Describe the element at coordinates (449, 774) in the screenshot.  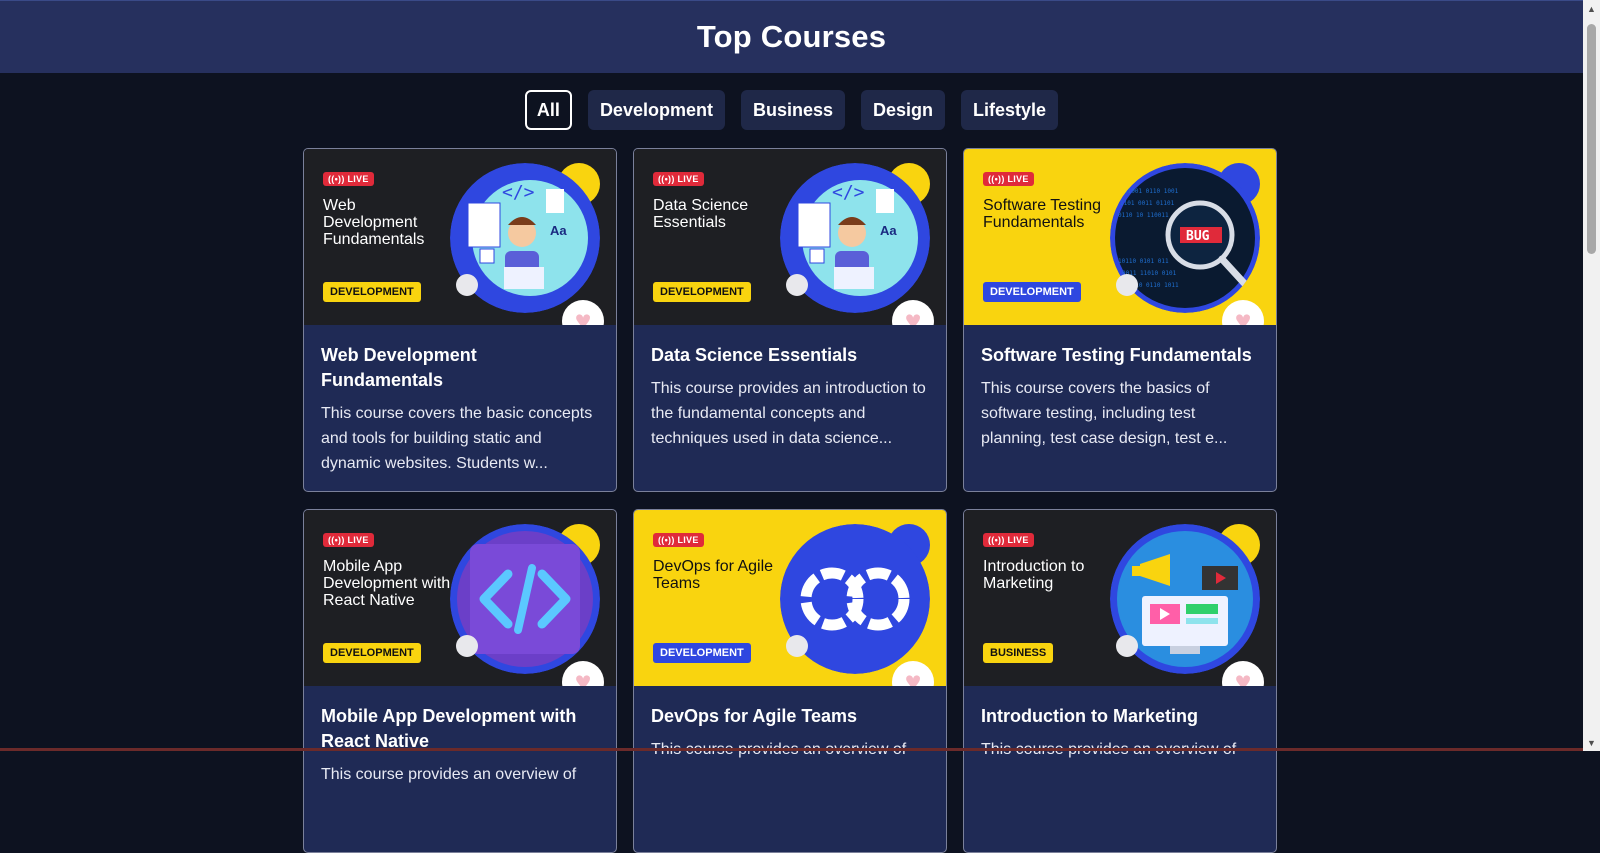
I see `course-description: This course provides an overview of` at that location.